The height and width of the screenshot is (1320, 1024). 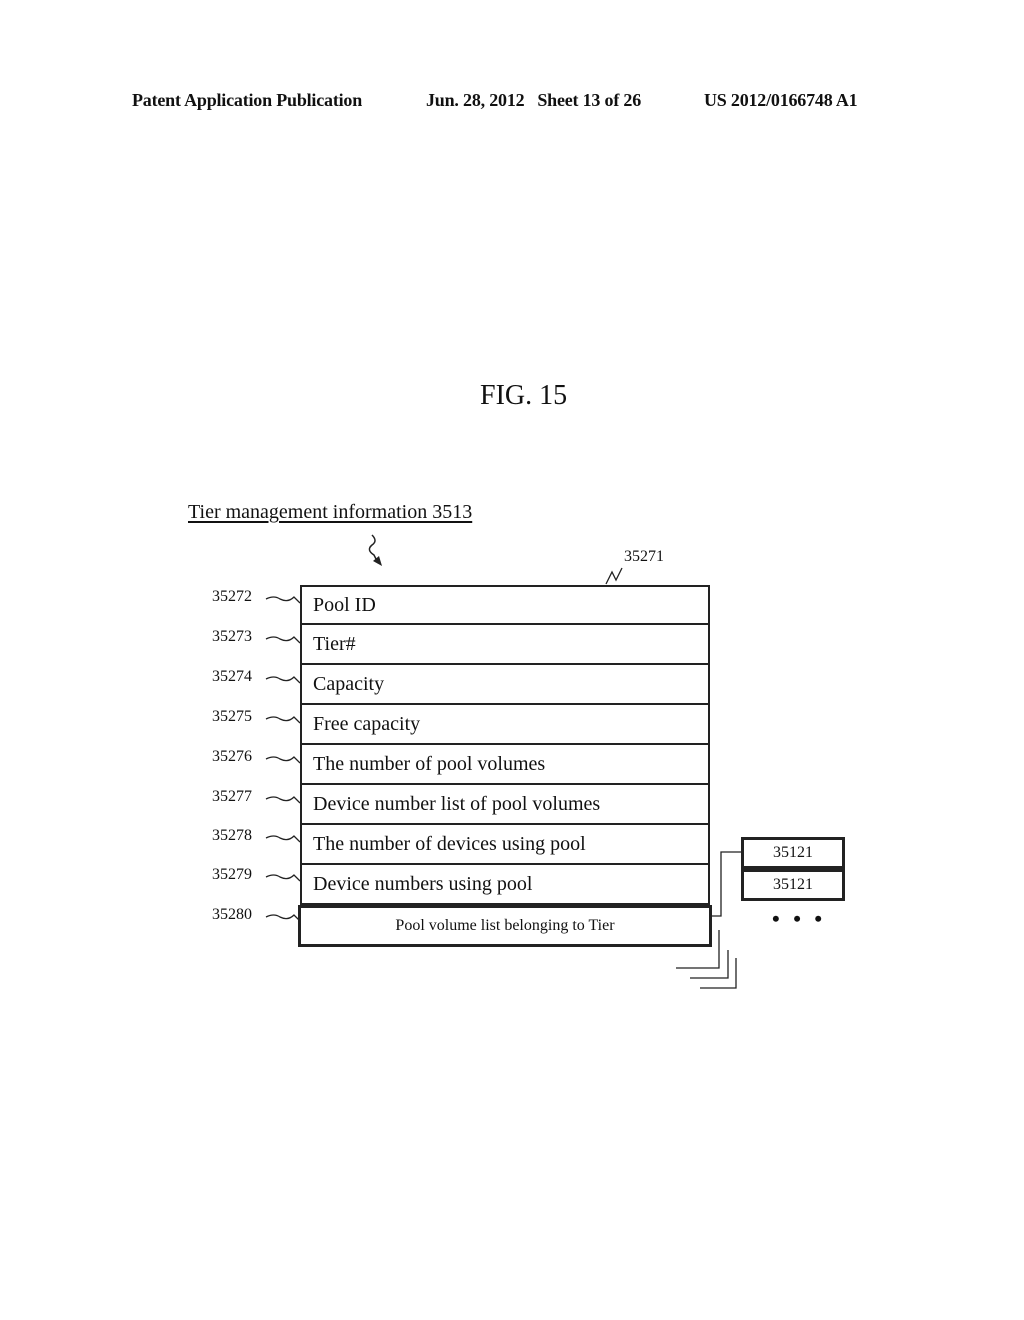 What do you see at coordinates (232, 596) in the screenshot?
I see `row-reference-number: 35272` at bounding box center [232, 596].